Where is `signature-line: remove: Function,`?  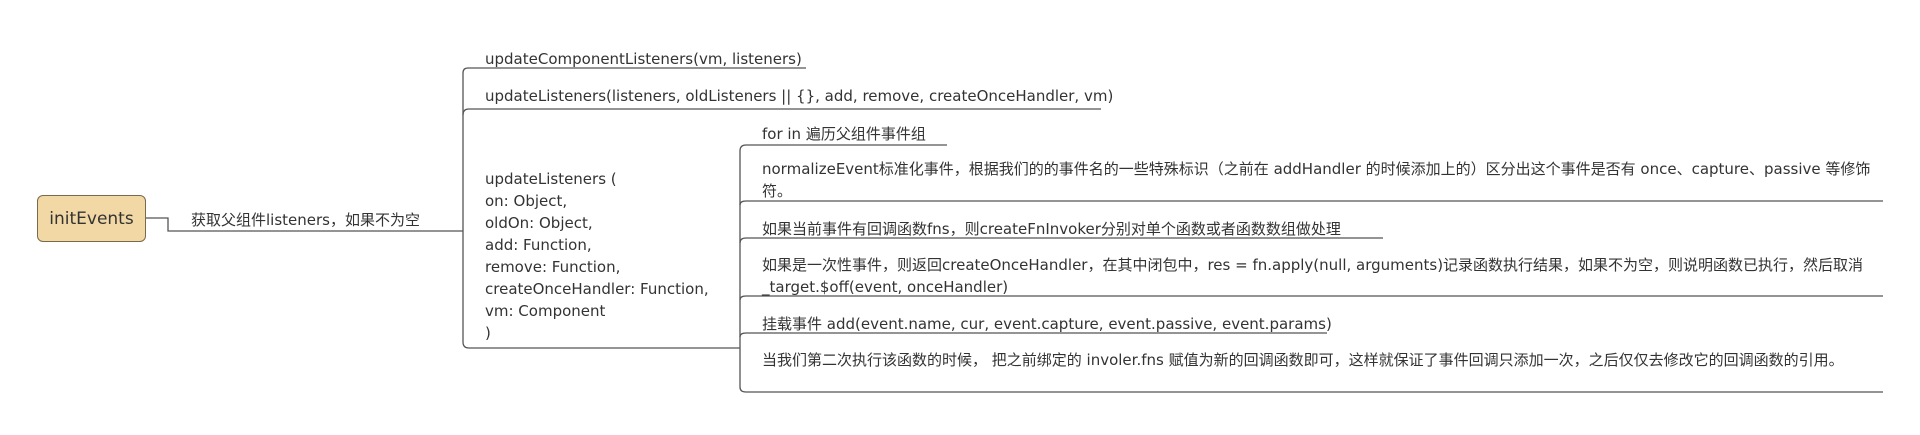
signature-line: remove: Function, is located at coordinates (553, 267).